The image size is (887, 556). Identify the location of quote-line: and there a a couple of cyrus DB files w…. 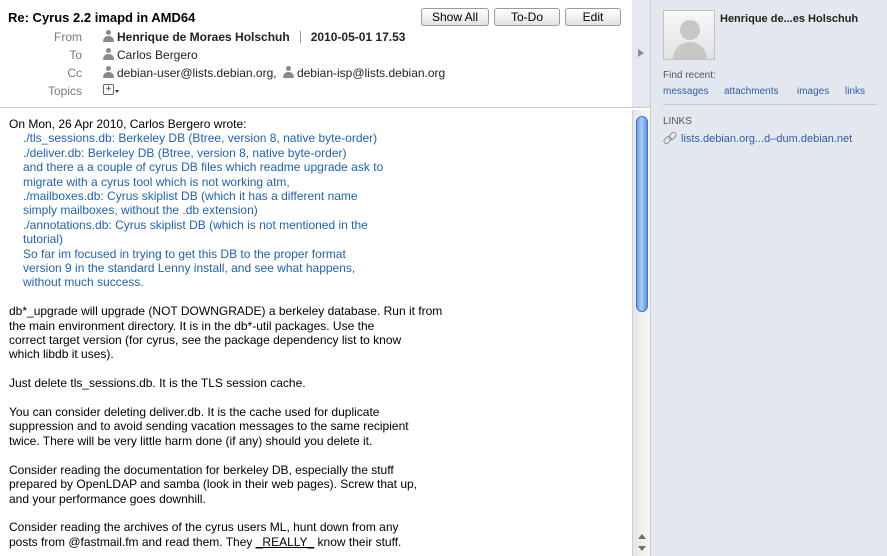
(203, 167).